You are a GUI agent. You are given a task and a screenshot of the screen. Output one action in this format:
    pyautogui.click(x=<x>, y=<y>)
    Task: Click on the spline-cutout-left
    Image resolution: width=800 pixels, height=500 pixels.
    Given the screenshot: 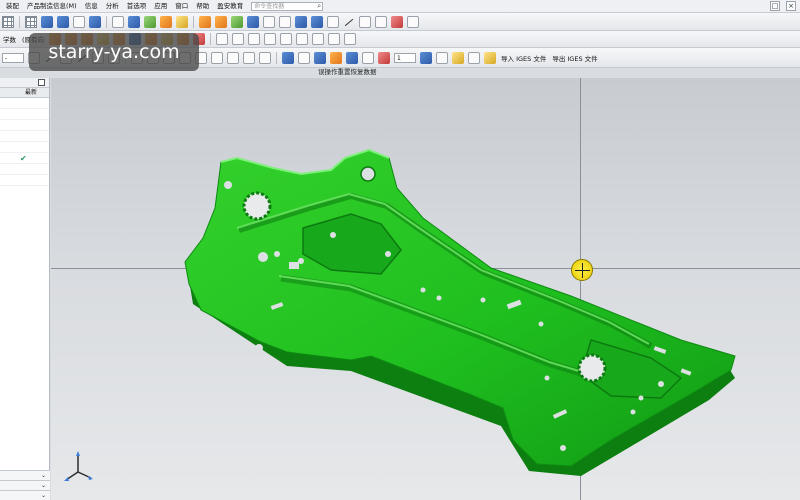 What is the action you would take?
    pyautogui.click(x=257, y=206)
    